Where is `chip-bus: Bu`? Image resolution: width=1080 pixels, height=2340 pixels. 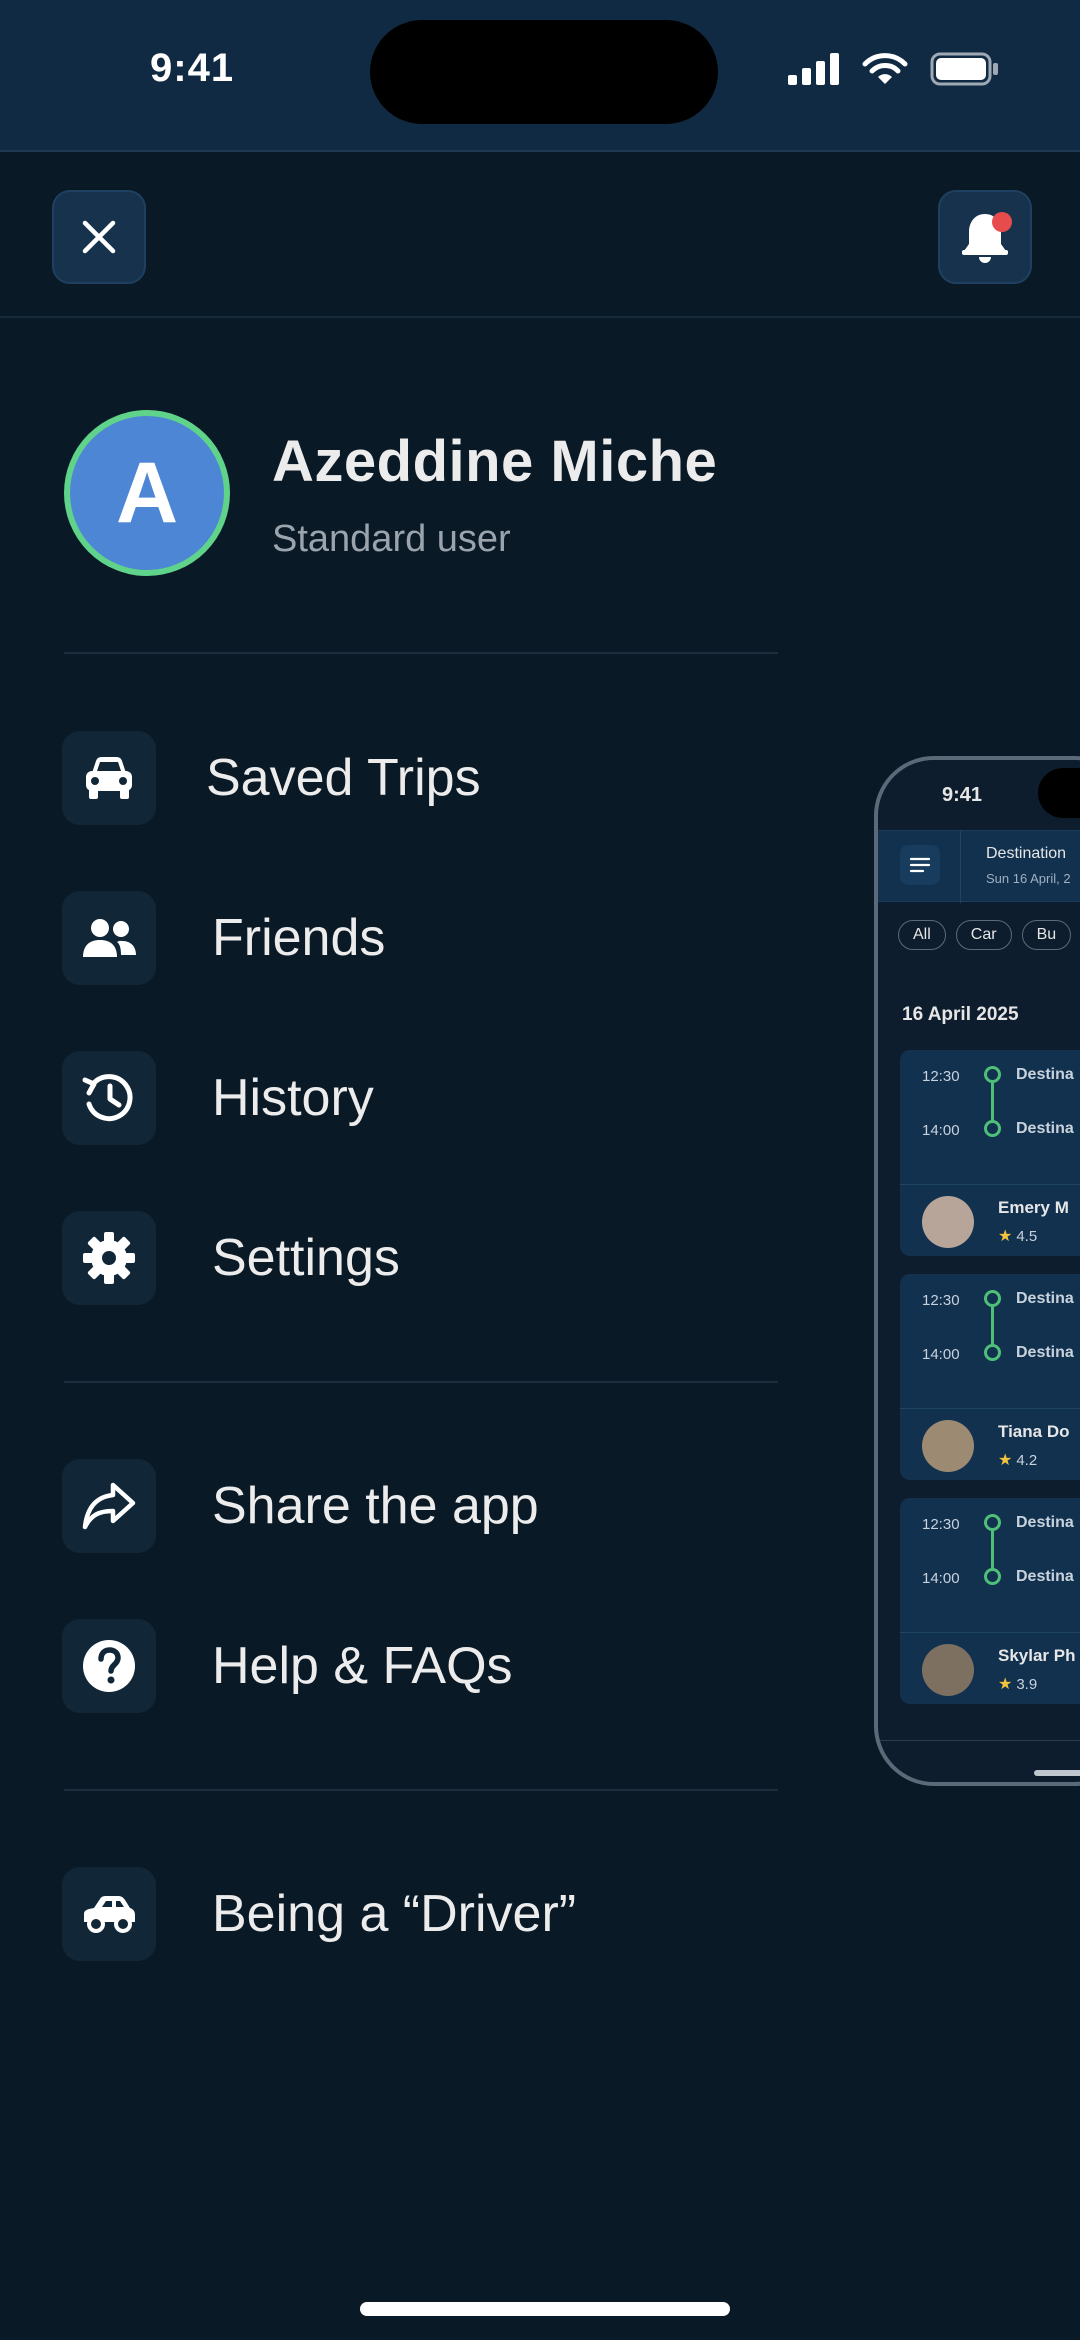
chip-bus: Bu is located at coordinates (1046, 935).